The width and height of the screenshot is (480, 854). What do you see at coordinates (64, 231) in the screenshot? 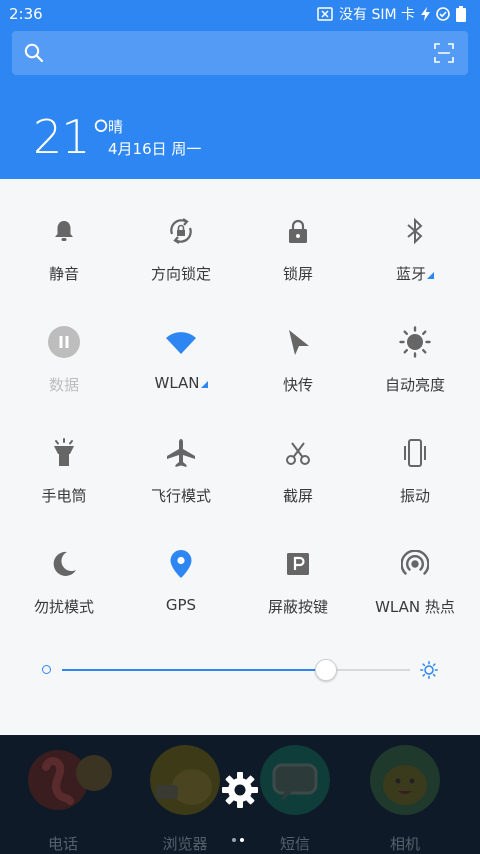
I see `bell-icon` at bounding box center [64, 231].